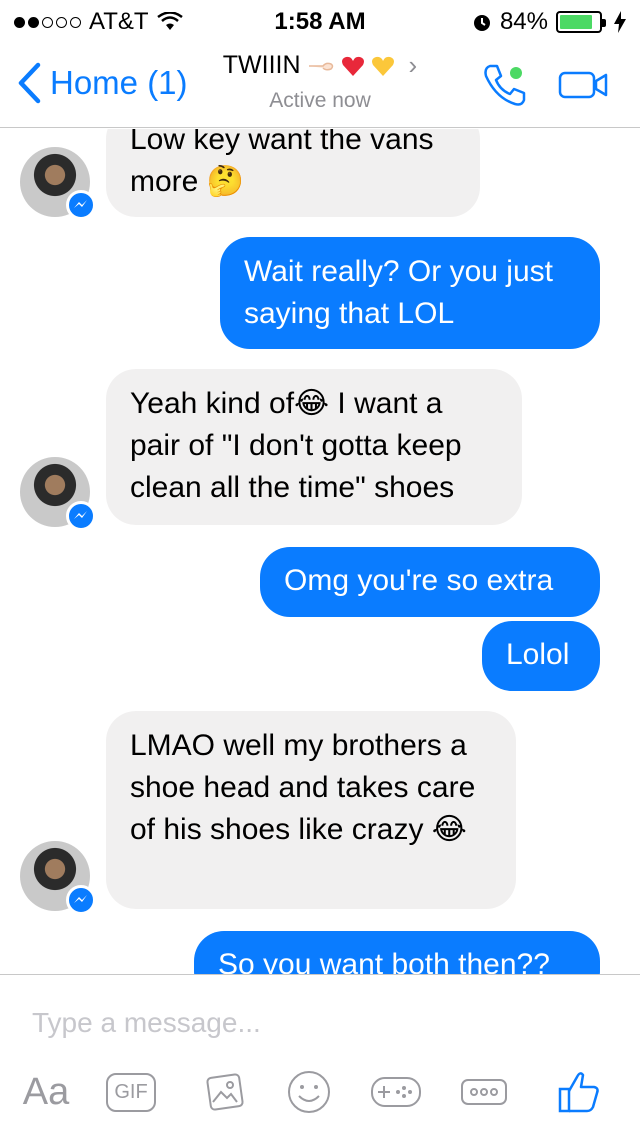 This screenshot has height=1136, width=640. I want to click on smiley-icon, so click(309, 1092).